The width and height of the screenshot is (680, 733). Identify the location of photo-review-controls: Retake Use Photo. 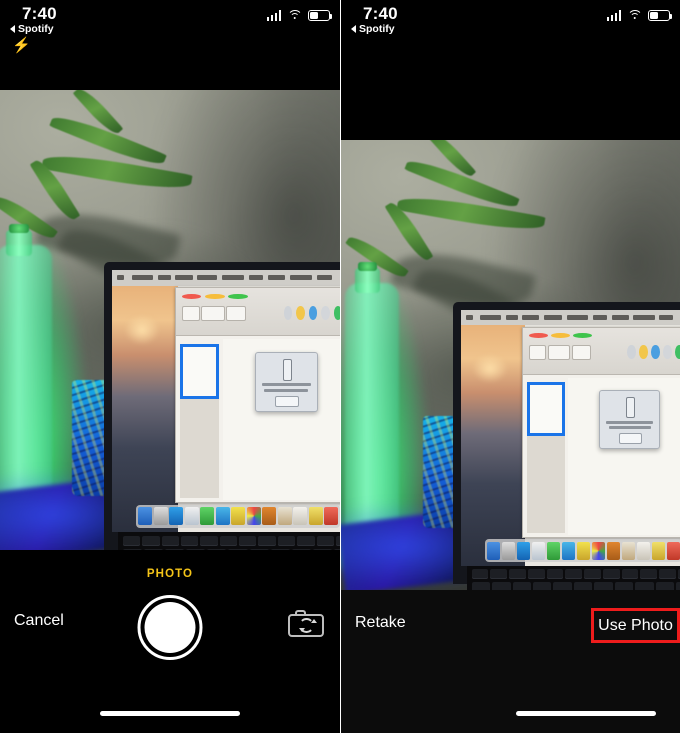
(510, 661).